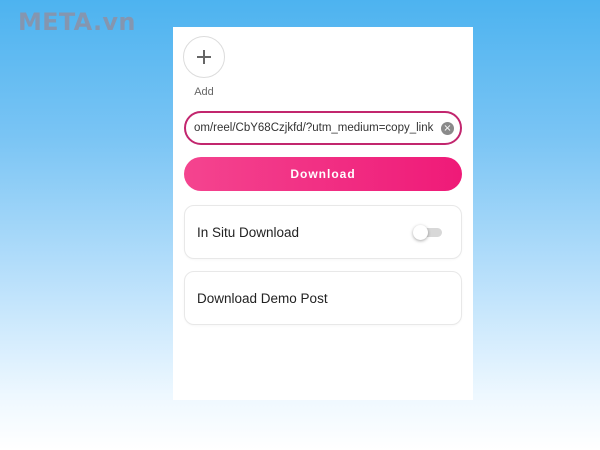 This screenshot has width=600, height=450. I want to click on watermark-logo: META.vn, so click(77, 22).